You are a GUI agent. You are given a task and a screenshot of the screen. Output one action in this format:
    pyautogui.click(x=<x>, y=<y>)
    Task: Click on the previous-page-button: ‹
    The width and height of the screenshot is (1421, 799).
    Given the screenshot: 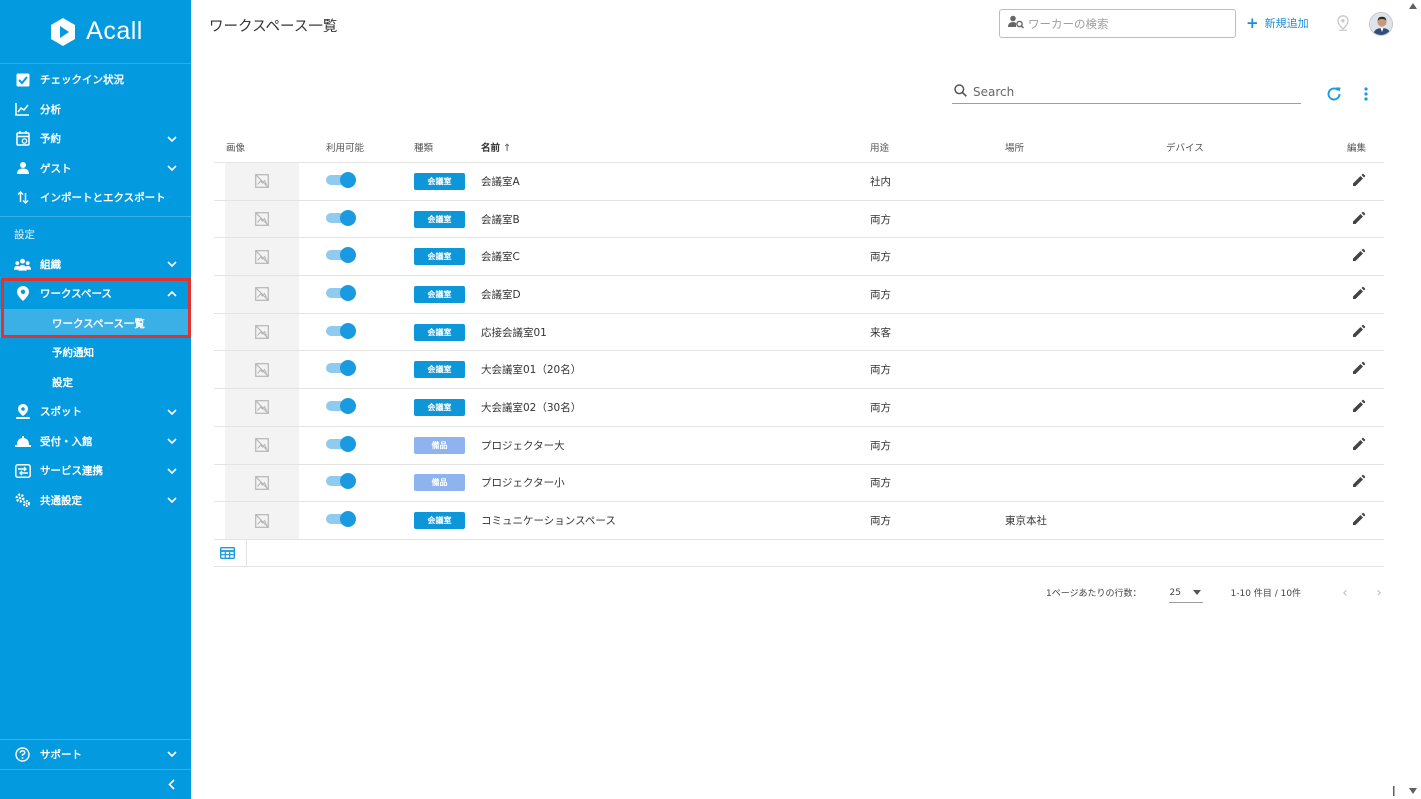 What is the action you would take?
    pyautogui.click(x=1345, y=593)
    